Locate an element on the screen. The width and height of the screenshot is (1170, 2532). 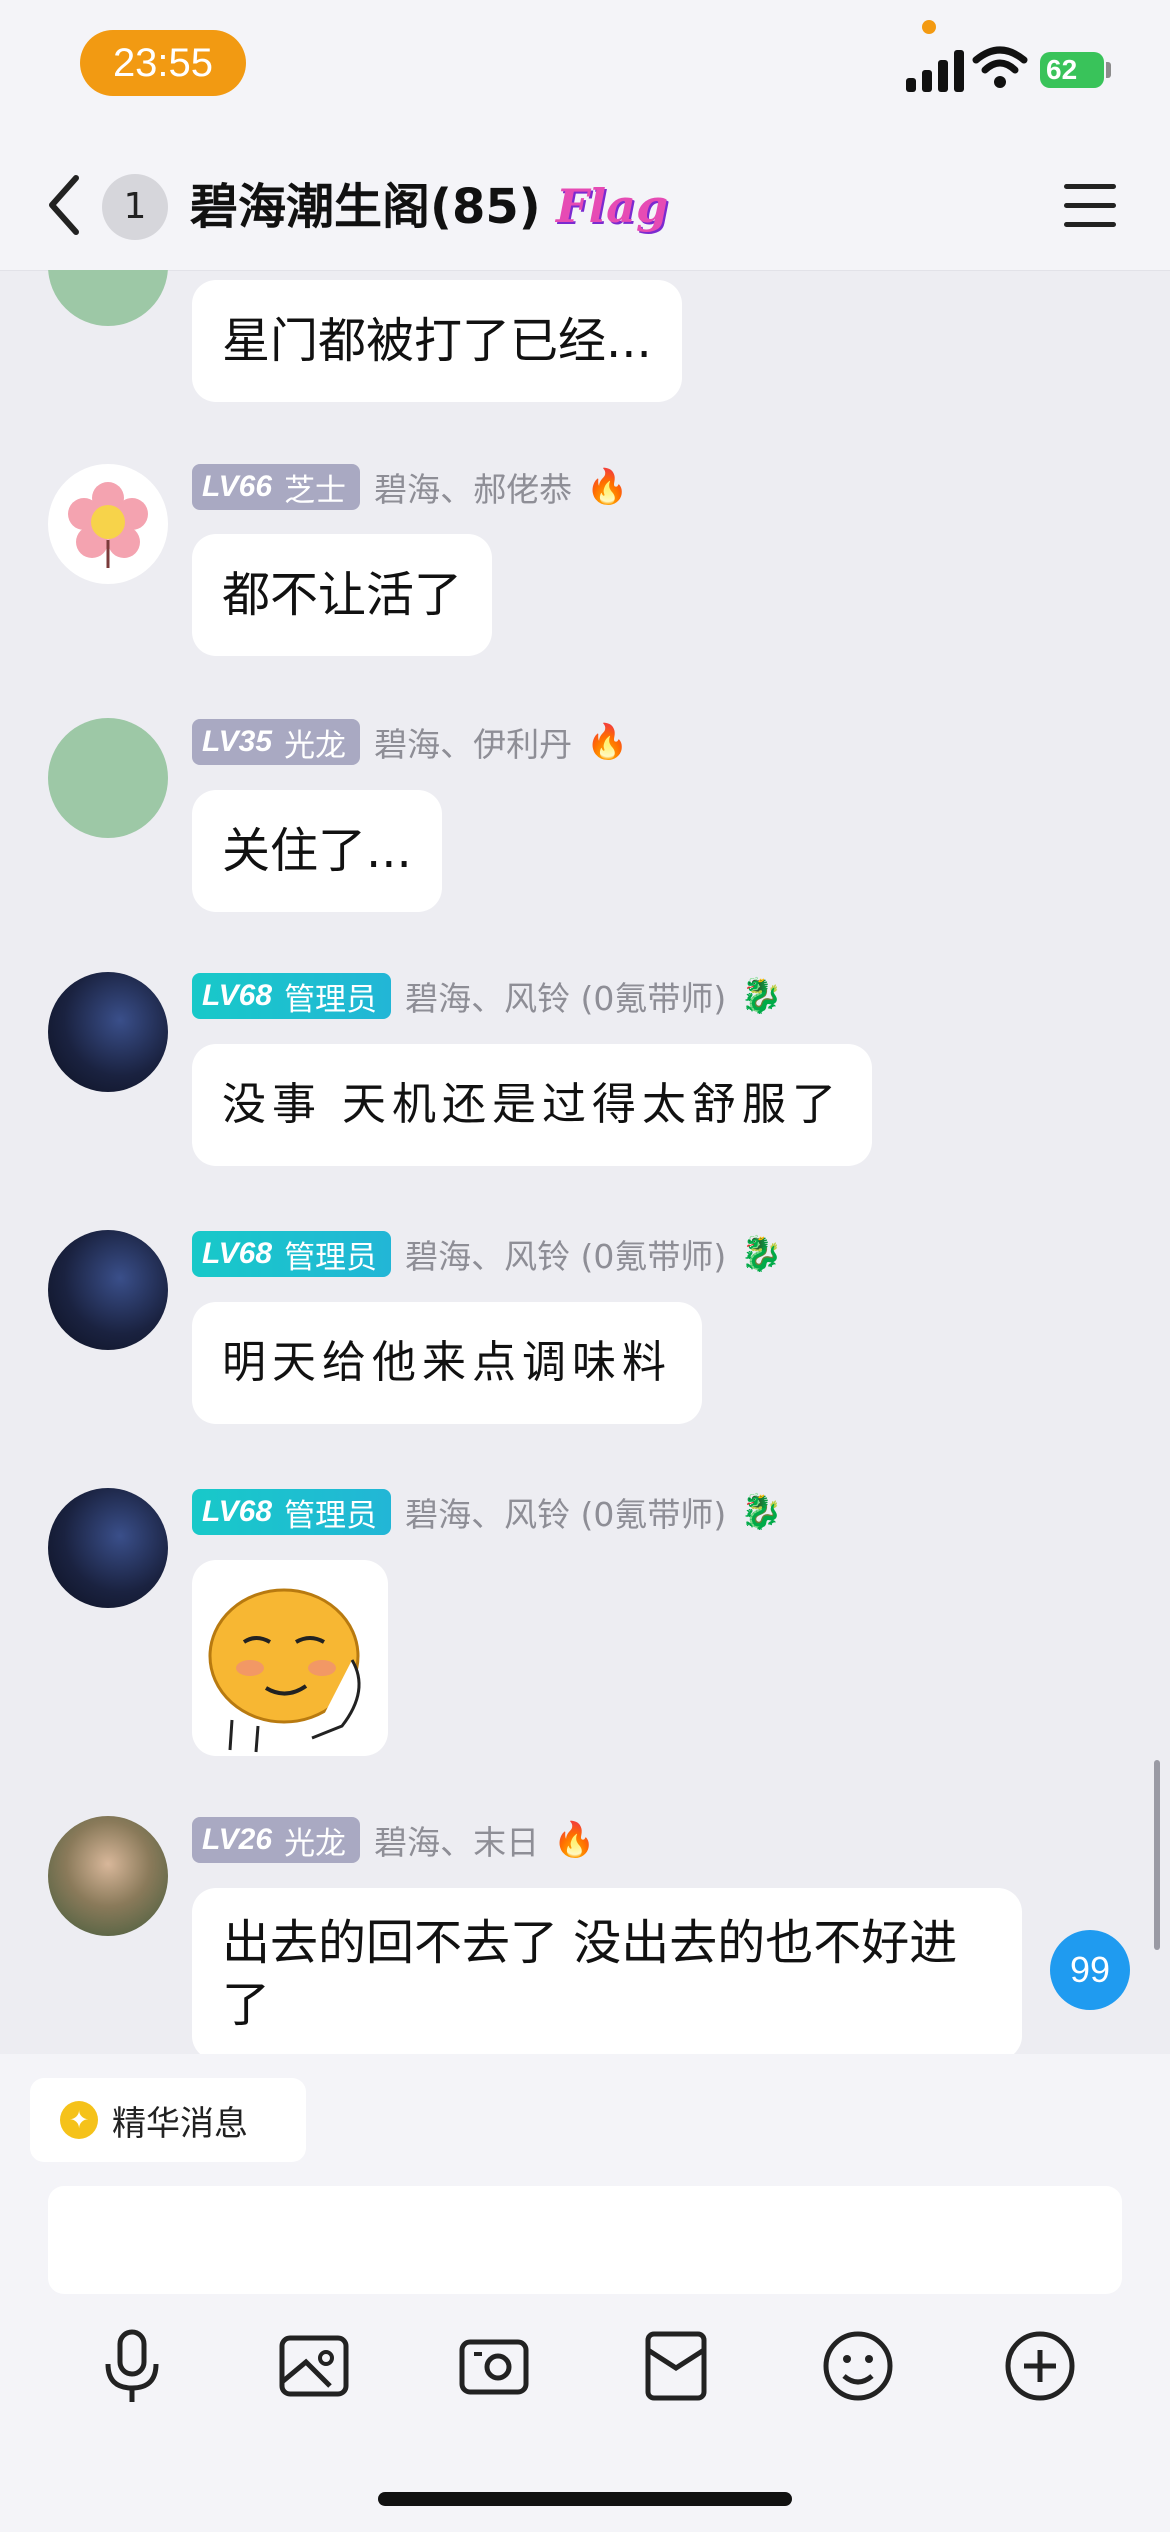
status-time: 23:55 is located at coordinates (163, 63).